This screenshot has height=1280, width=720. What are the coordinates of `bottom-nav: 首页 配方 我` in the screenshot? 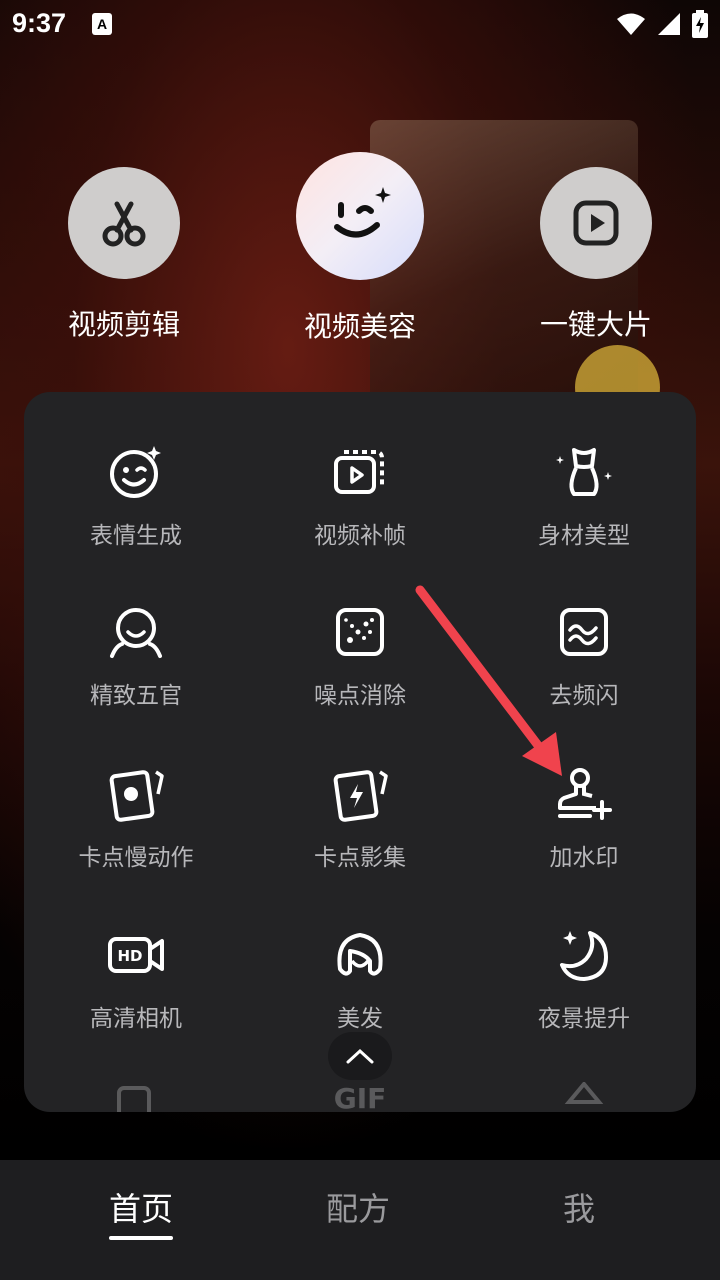 It's located at (360, 1220).